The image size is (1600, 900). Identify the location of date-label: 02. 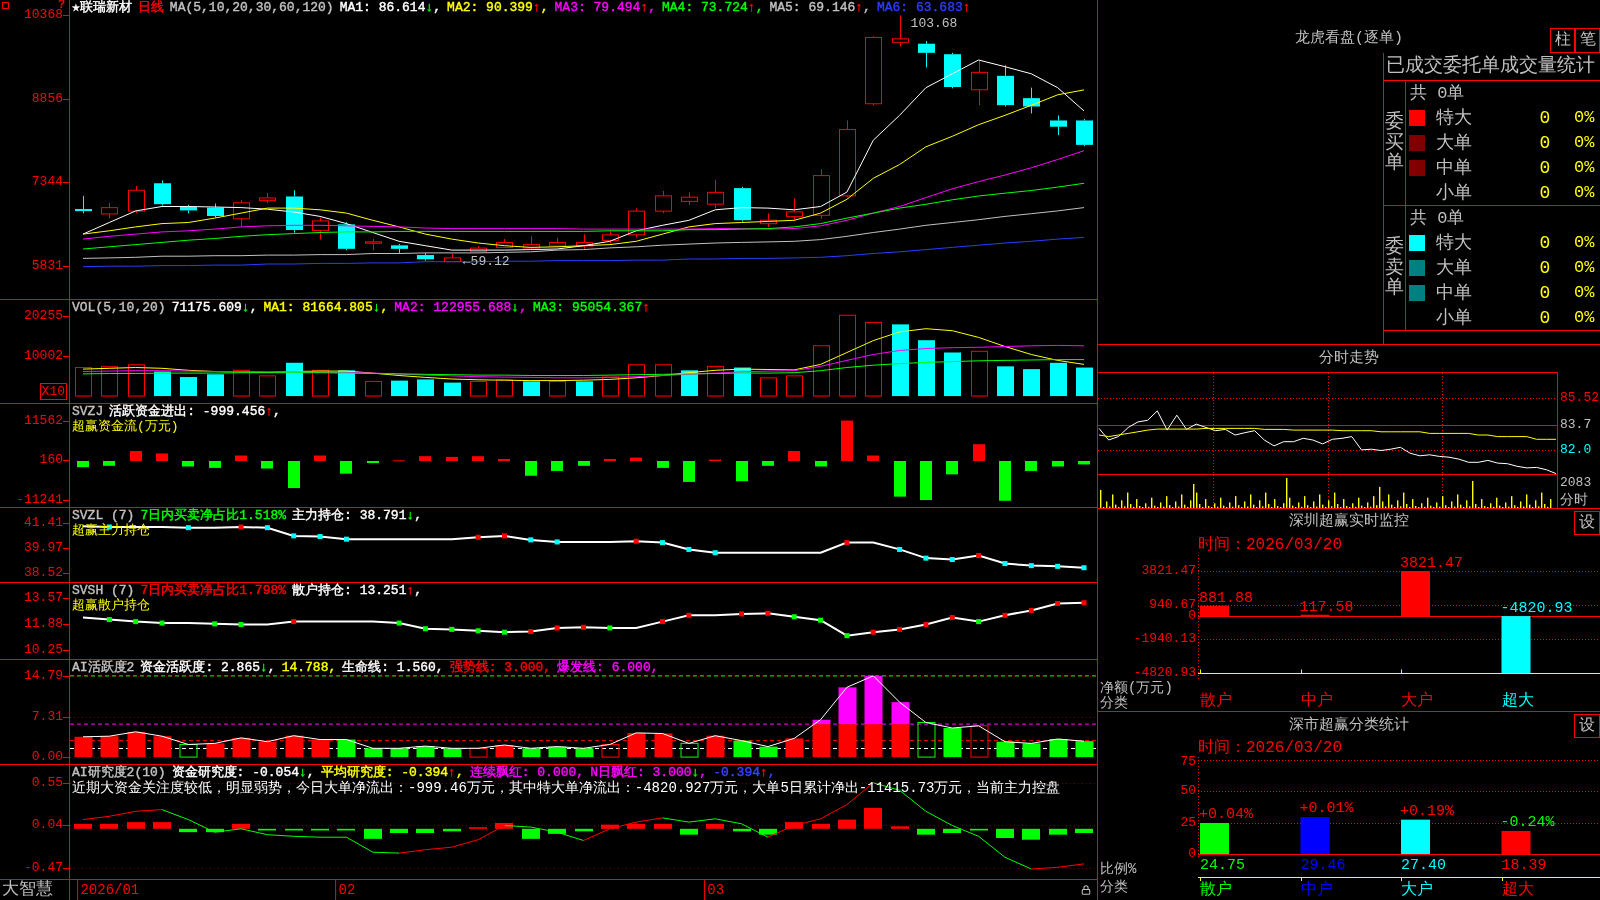
(346, 890).